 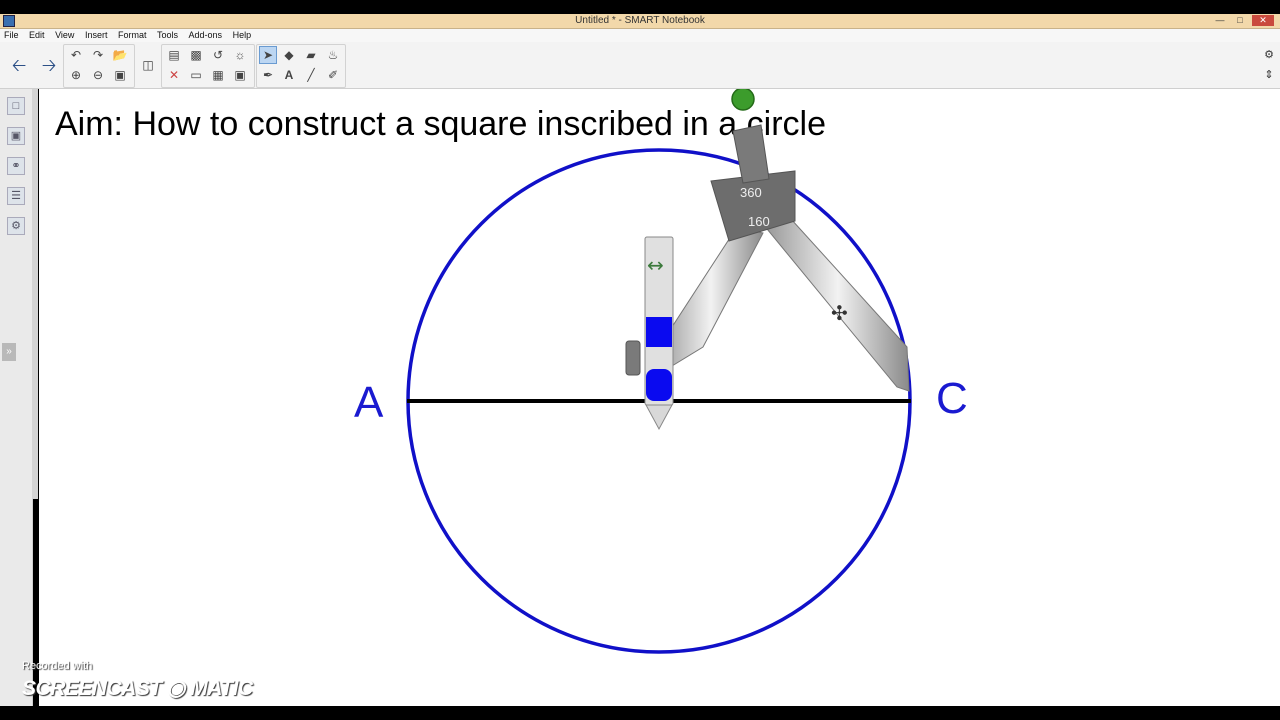 What do you see at coordinates (49, 65) in the screenshot?
I see `forward-arrow-icon: 🡢` at bounding box center [49, 65].